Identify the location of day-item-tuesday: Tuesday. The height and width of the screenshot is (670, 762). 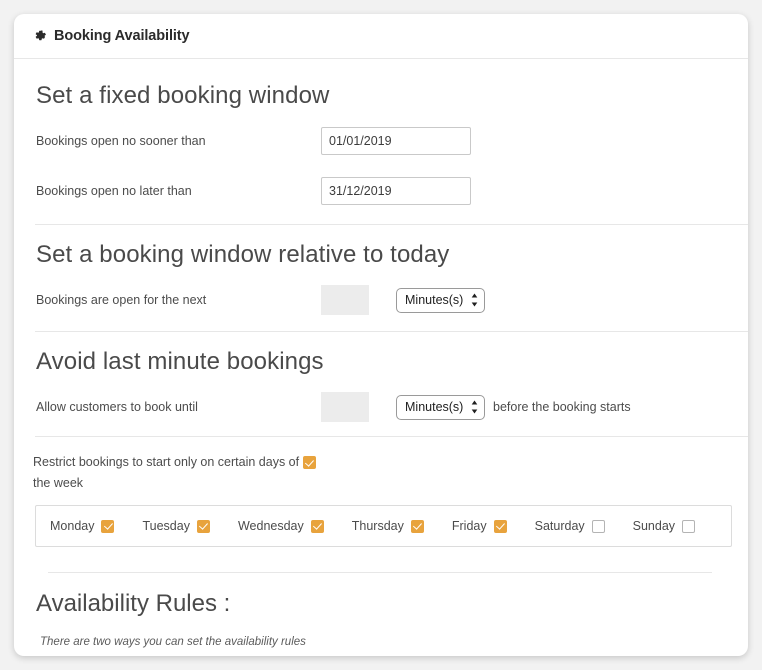
(176, 526).